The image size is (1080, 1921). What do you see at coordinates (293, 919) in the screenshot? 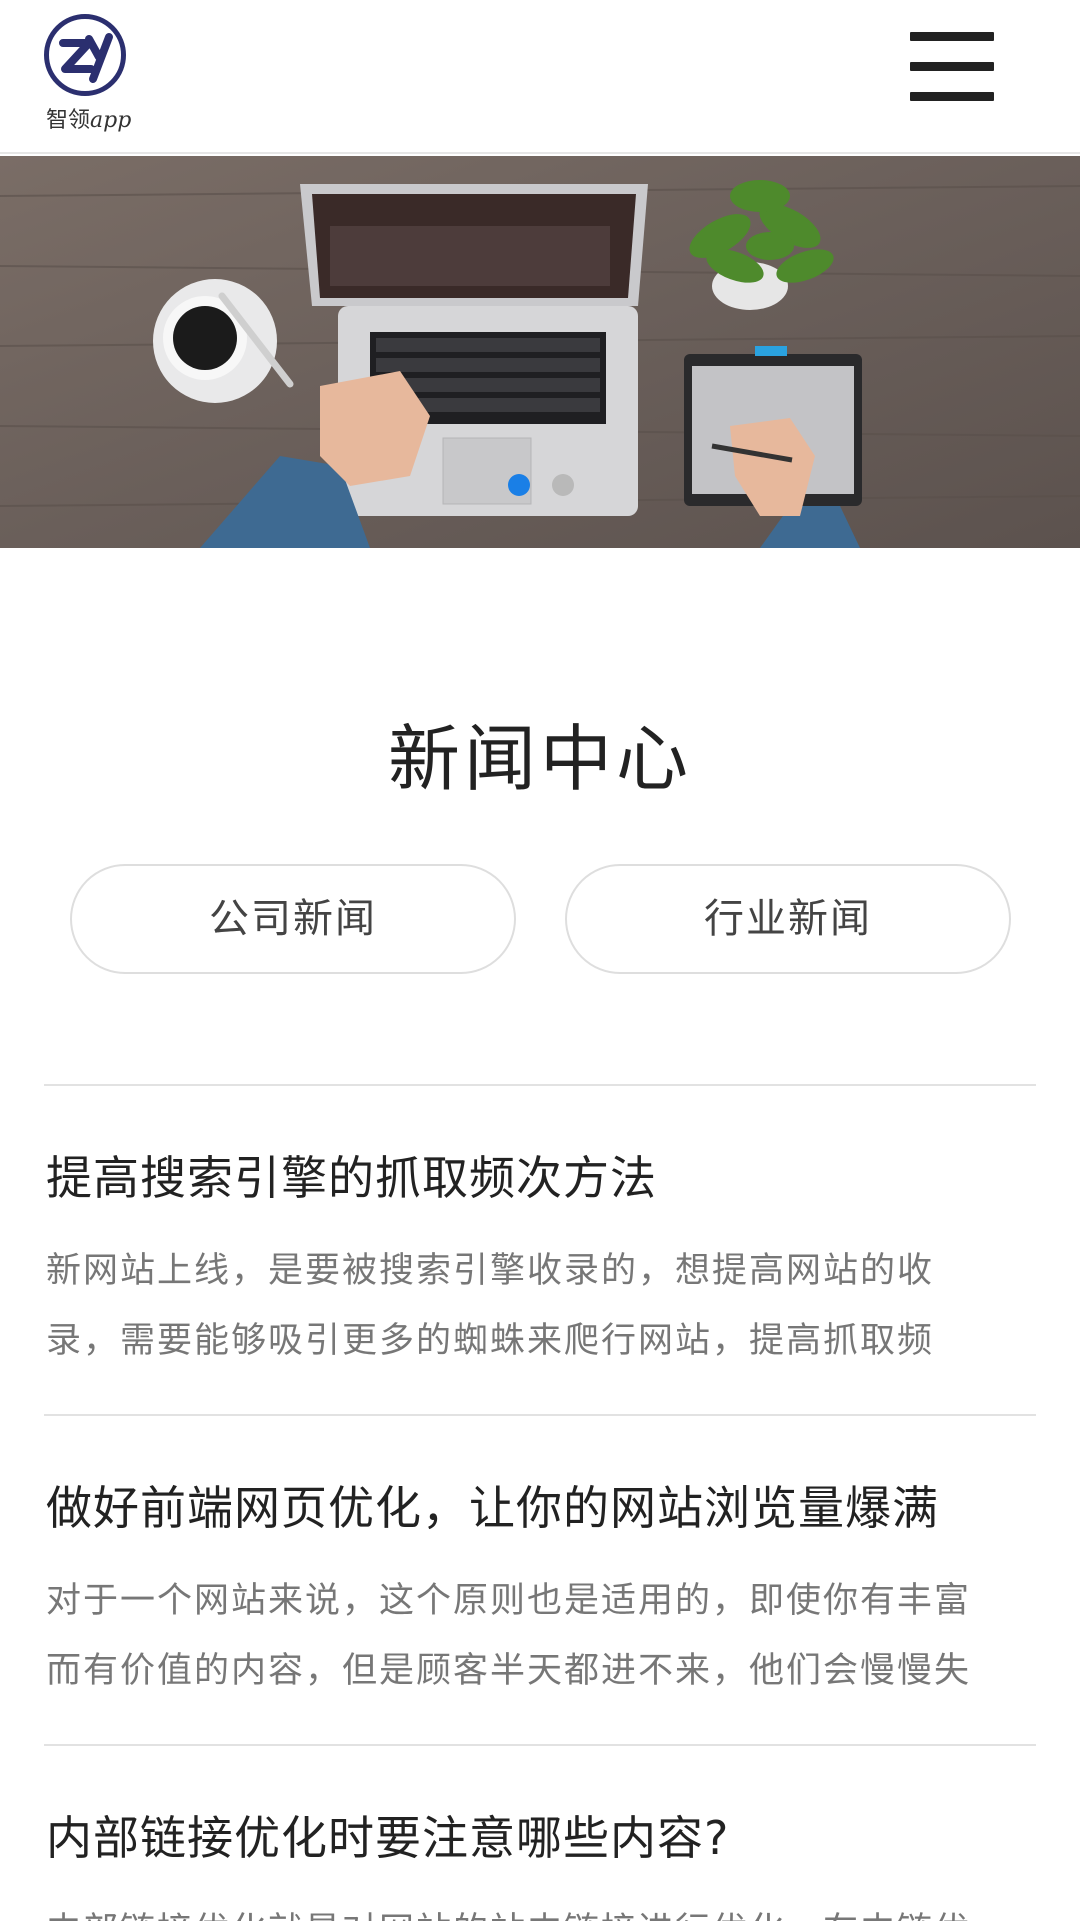
I see `tab-company-news: 公司新闻` at bounding box center [293, 919].